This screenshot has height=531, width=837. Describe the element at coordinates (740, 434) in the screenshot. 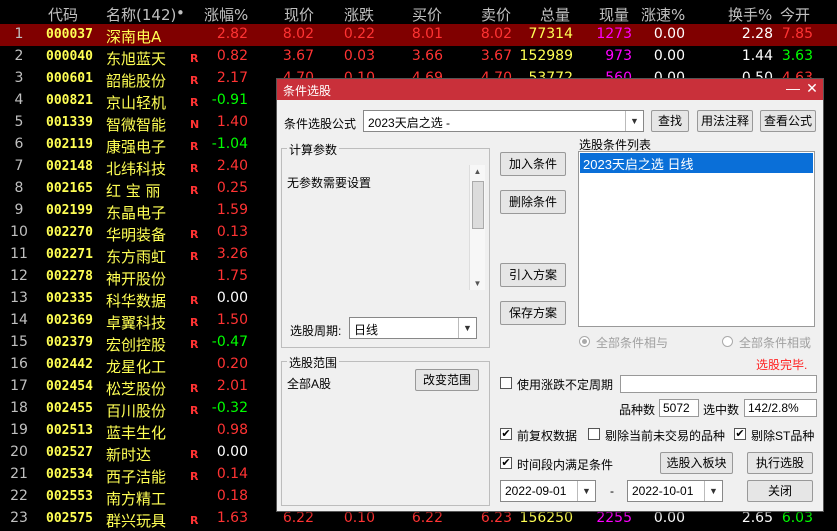

I see `exclude-st-checkbox: ✔` at that location.